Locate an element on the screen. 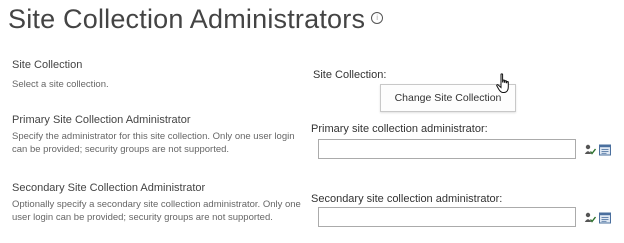 Image resolution: width=624 pixels, height=243 pixels. page-title: Site Collection Administrators i is located at coordinates (196, 19).